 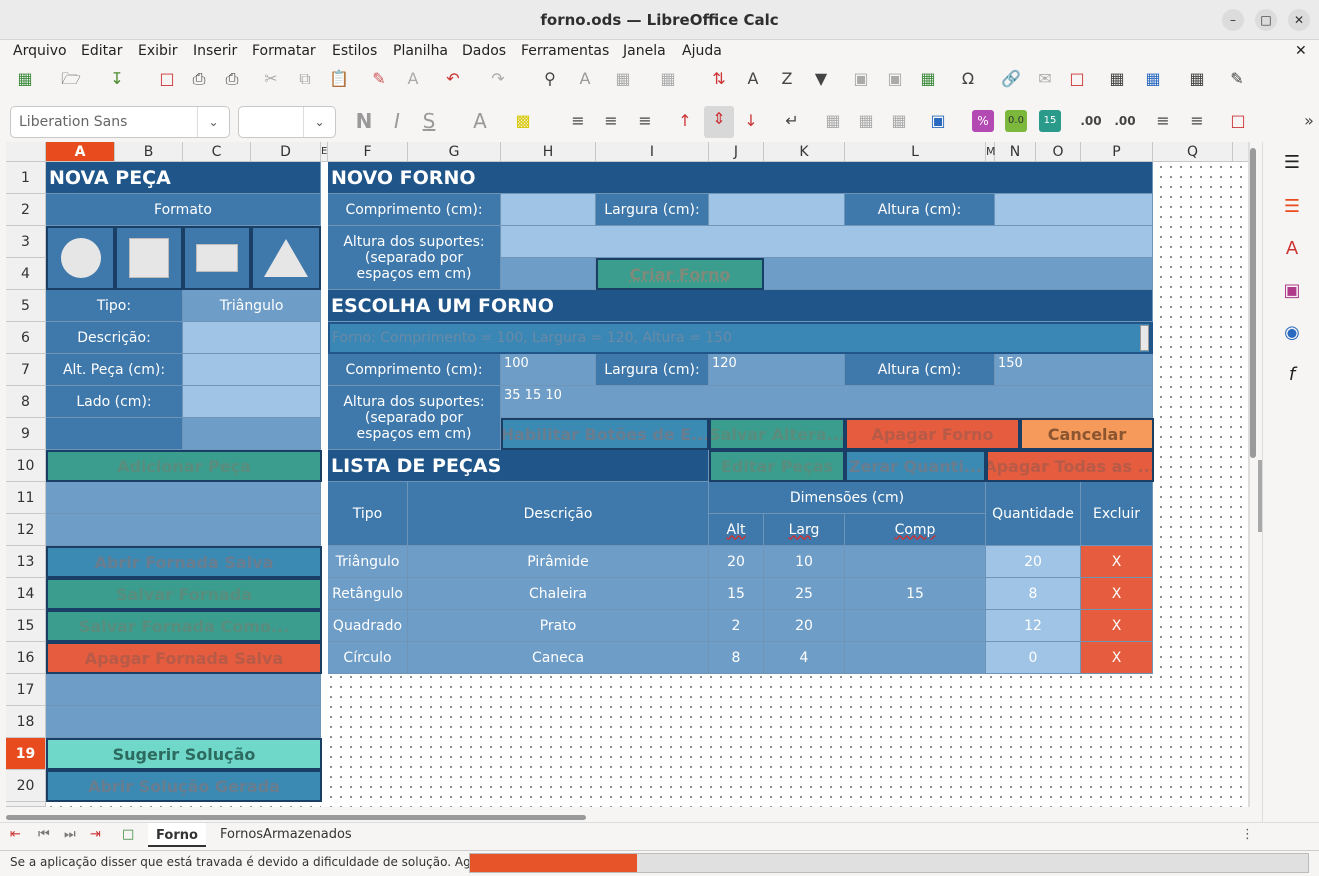 What do you see at coordinates (26, 594) in the screenshot?
I see `row-header: 14` at bounding box center [26, 594].